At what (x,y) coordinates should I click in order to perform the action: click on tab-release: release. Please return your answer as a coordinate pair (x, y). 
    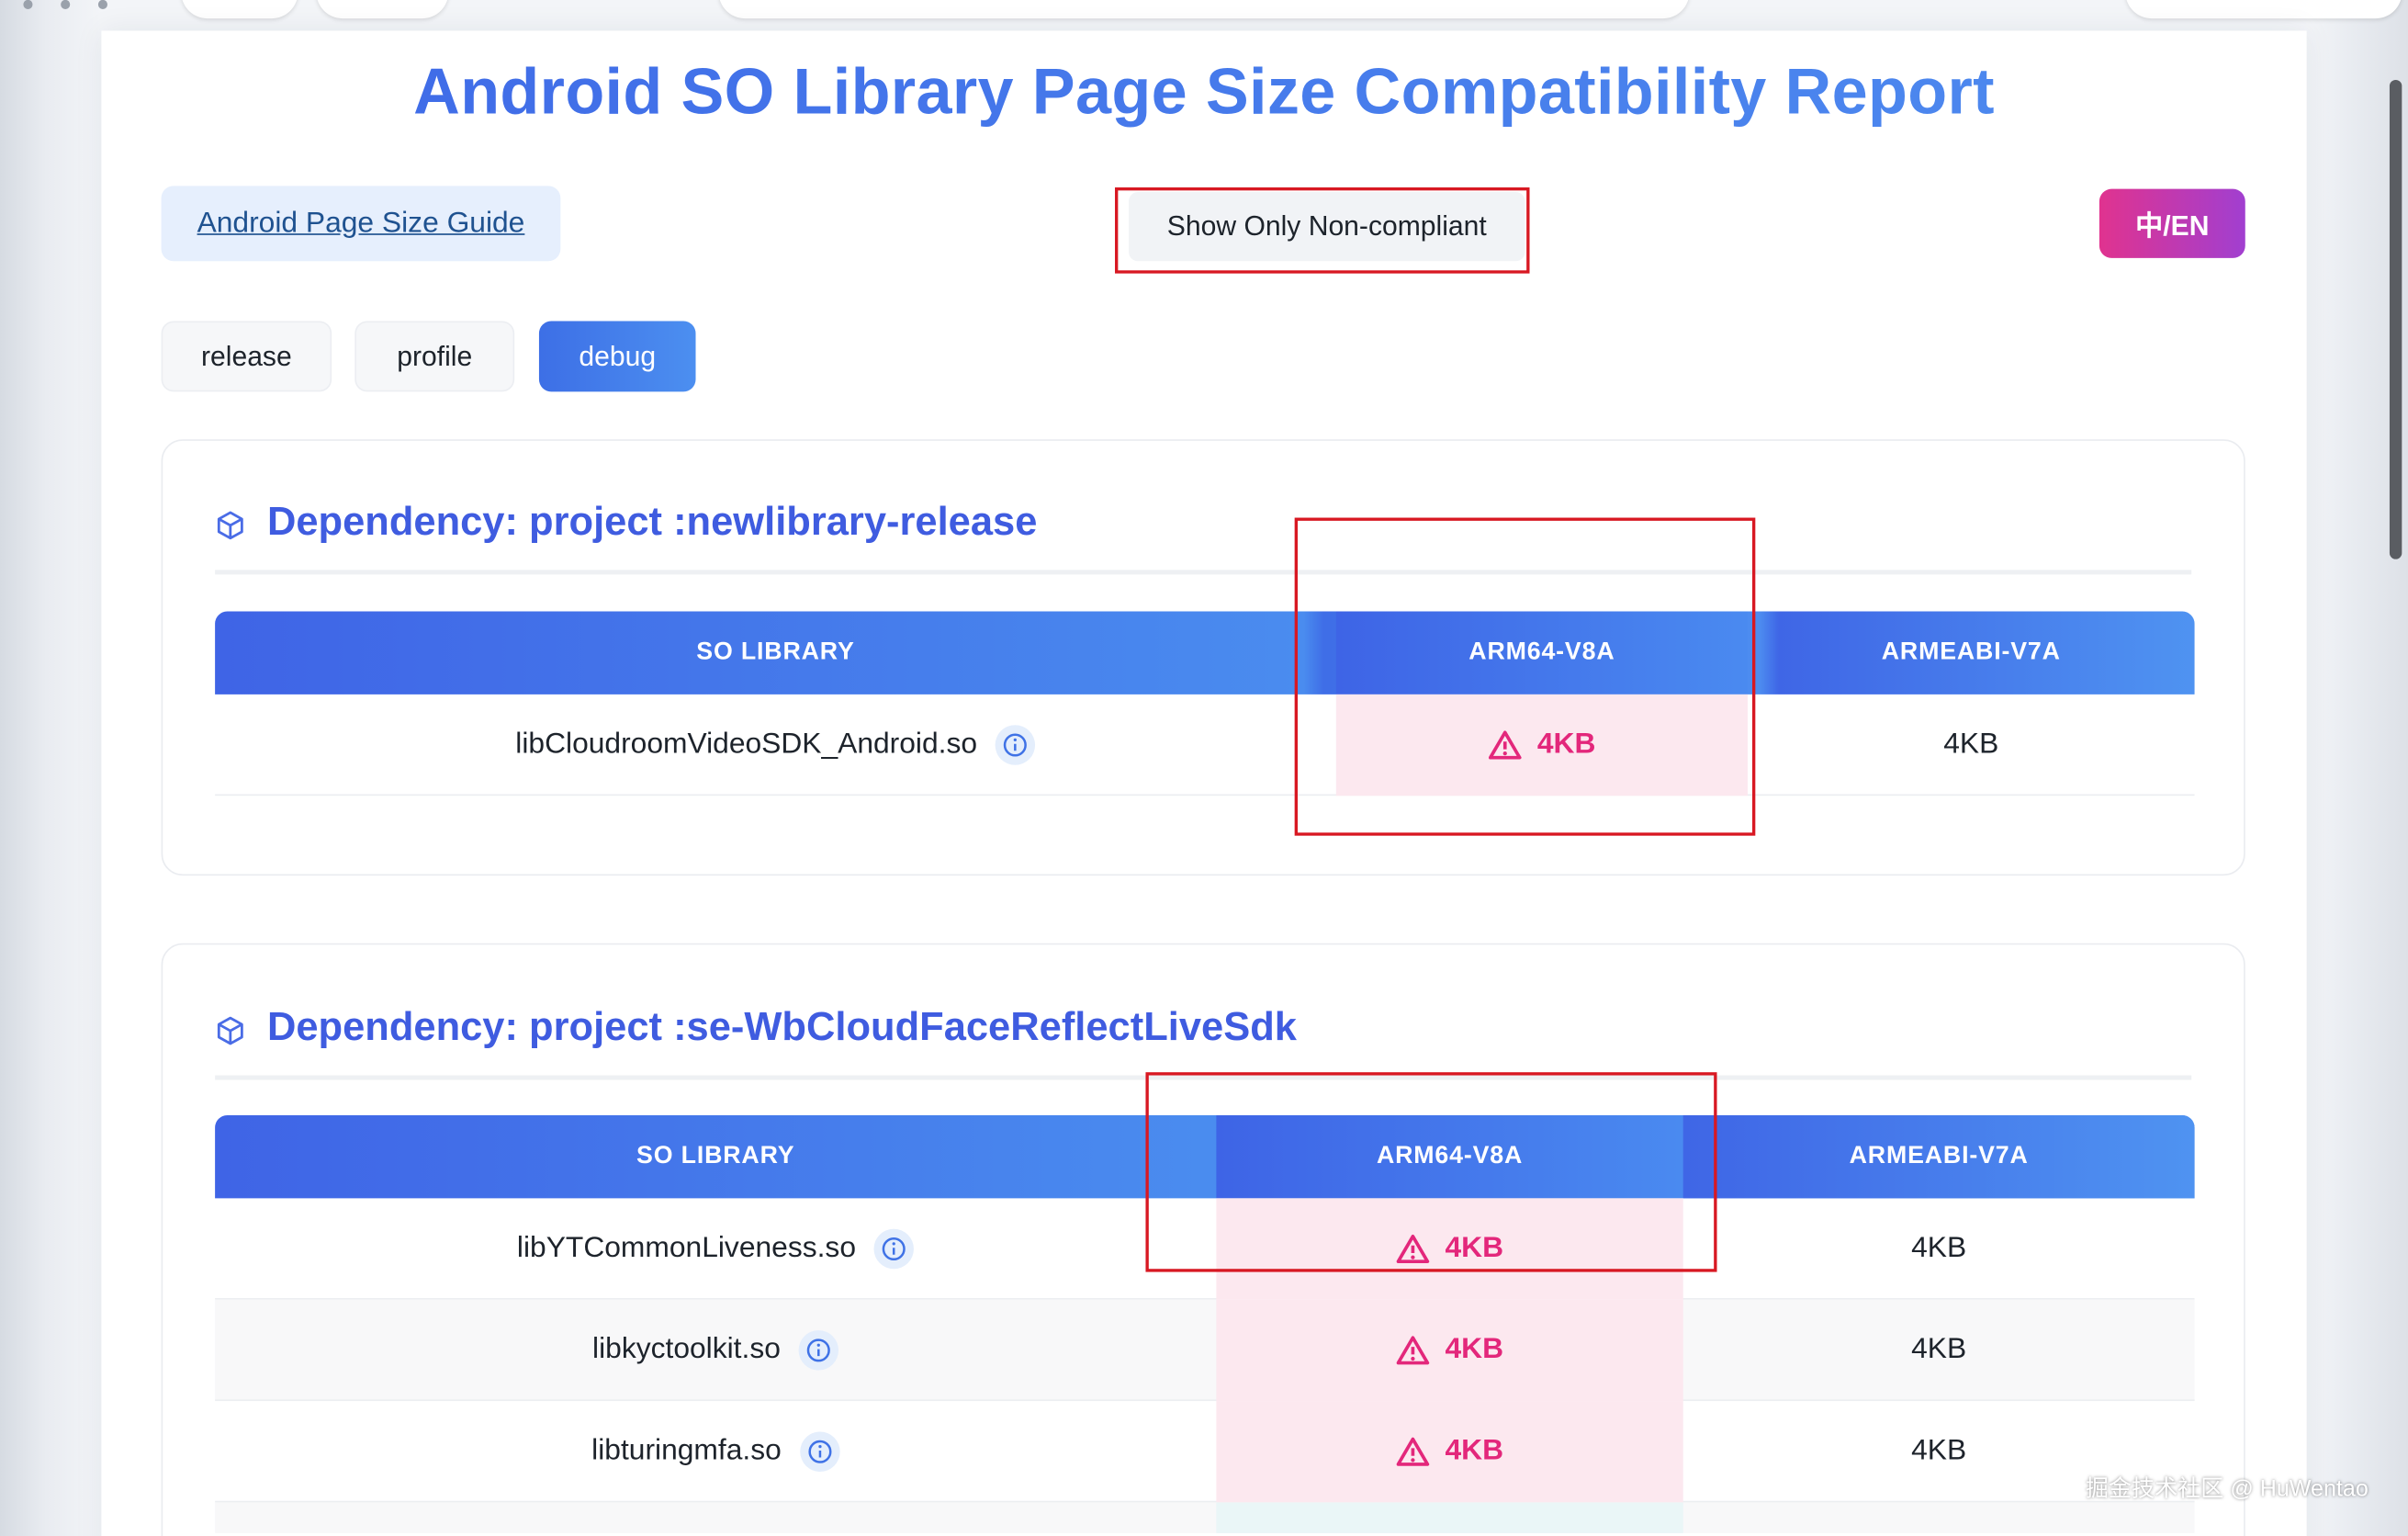
    Looking at the image, I should click on (246, 356).